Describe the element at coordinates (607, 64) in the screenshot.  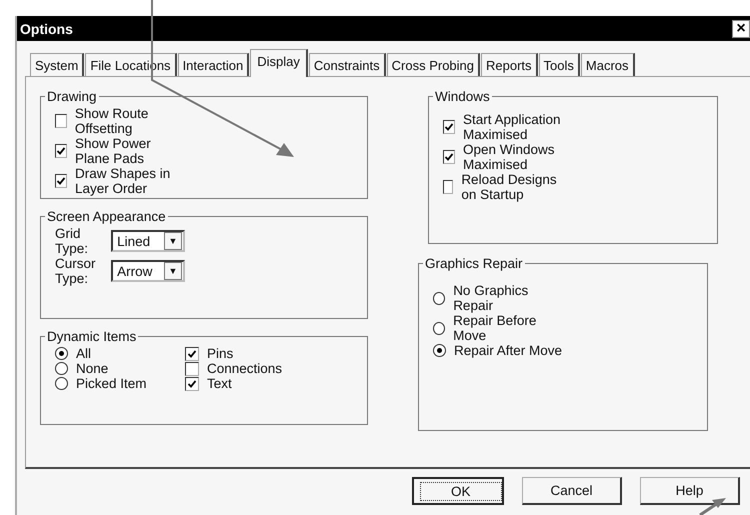
I see `tab: Macros` at that location.